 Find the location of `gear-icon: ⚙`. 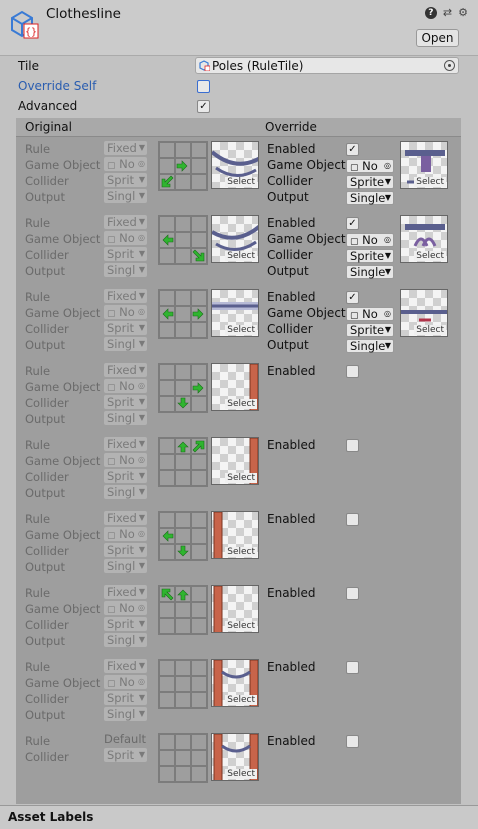

gear-icon: ⚙ is located at coordinates (463, 13).